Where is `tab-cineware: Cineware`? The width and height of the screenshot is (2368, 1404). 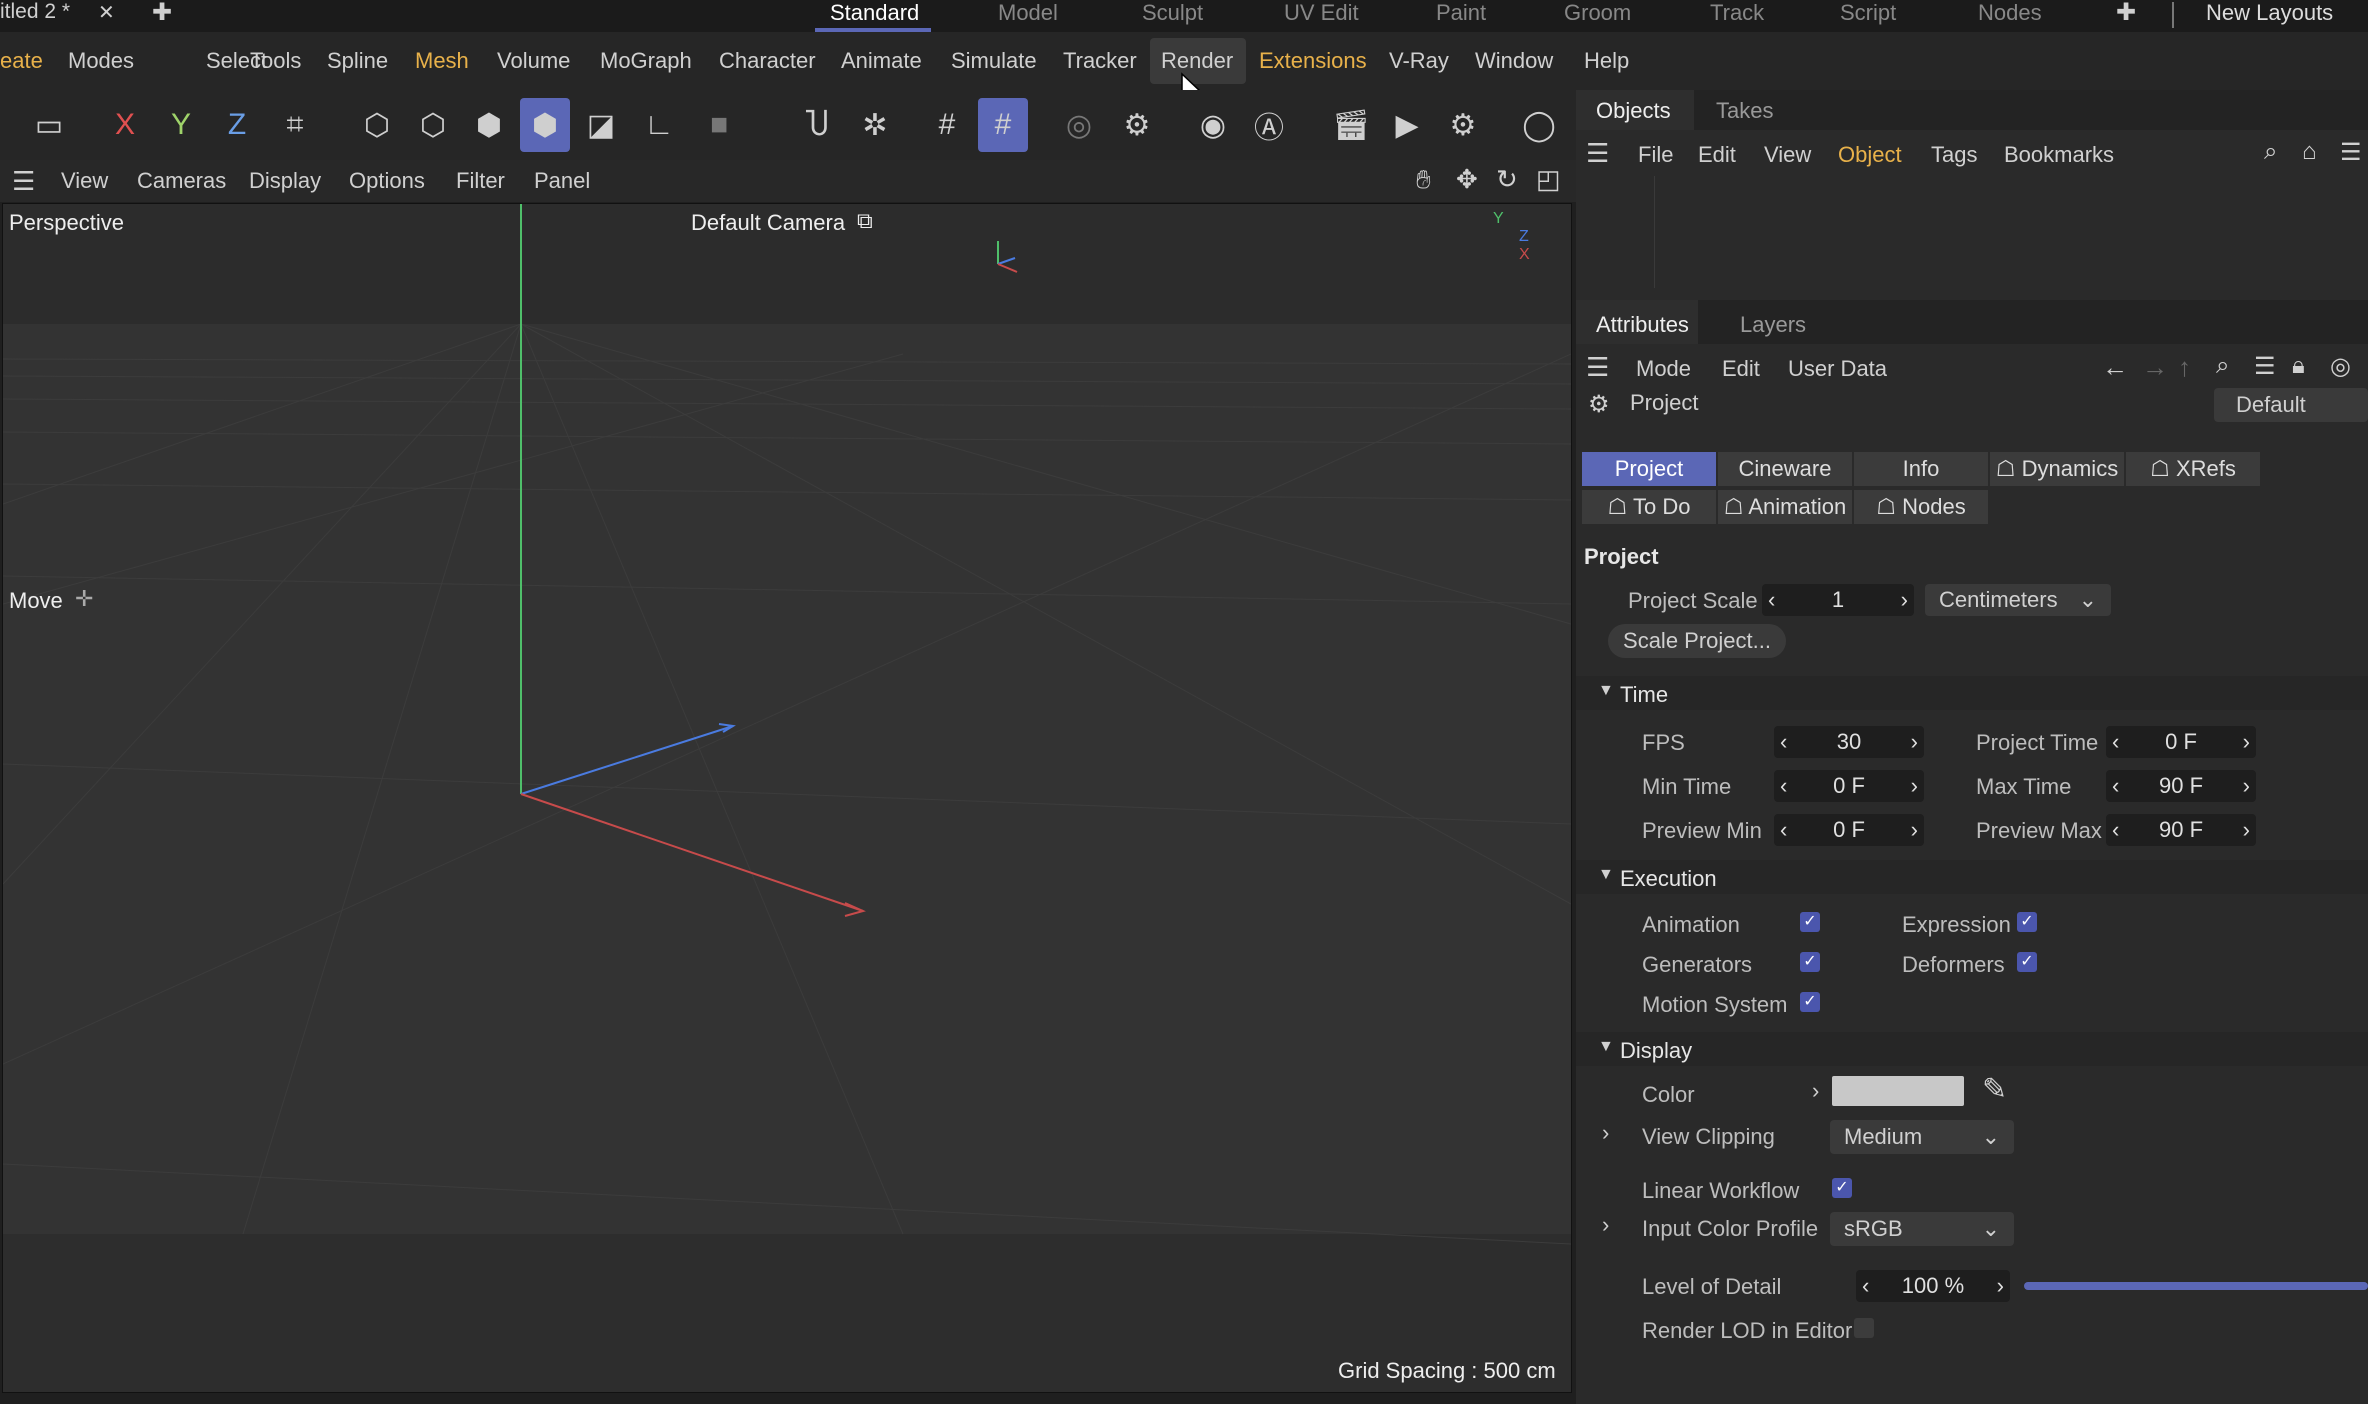 tab-cineware: Cineware is located at coordinates (1785, 469).